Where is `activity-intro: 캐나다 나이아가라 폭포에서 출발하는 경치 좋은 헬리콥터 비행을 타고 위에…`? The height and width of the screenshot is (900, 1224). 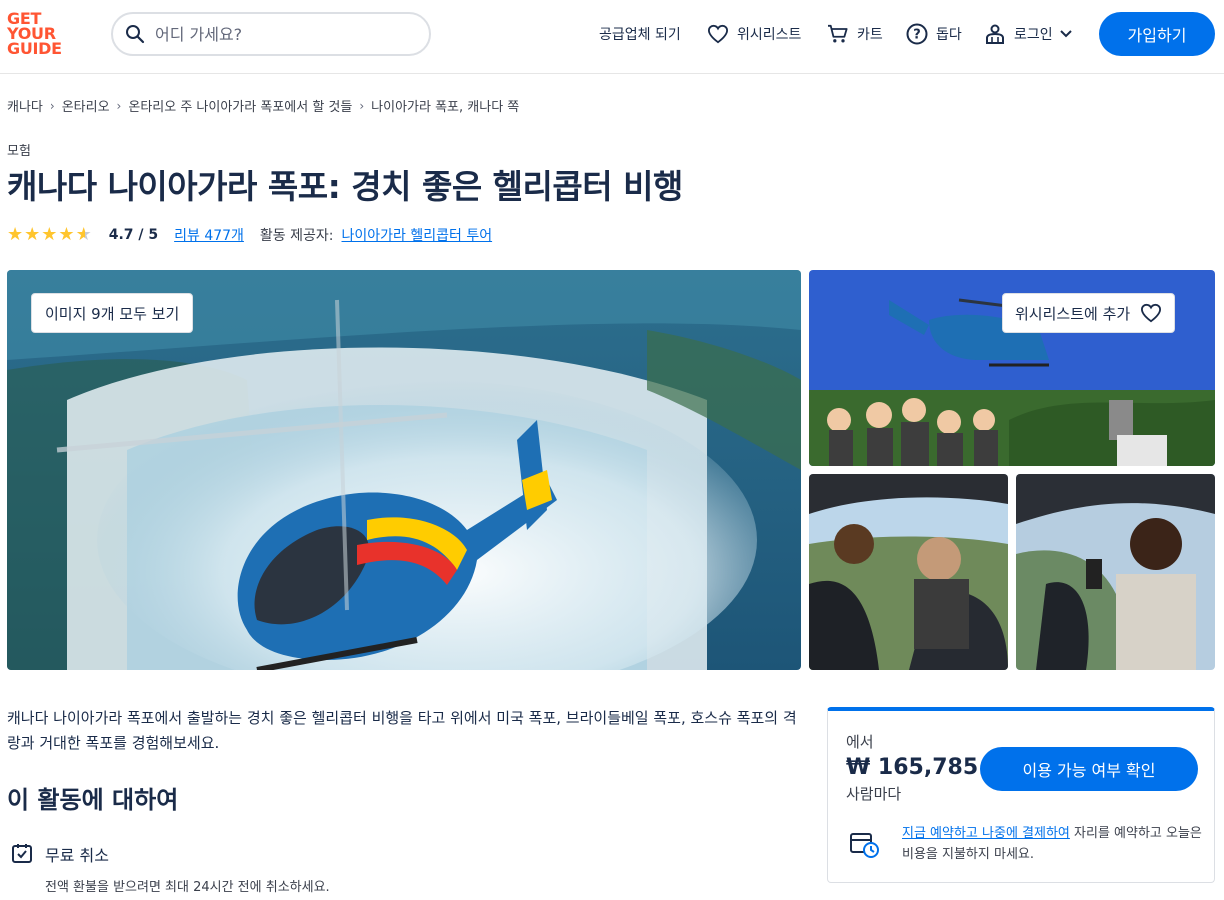
activity-intro: 캐나다 나이아가라 폭포에서 출발하는 경치 좋은 헬리콥터 비행을 타고 위에… is located at coordinates (402, 730).